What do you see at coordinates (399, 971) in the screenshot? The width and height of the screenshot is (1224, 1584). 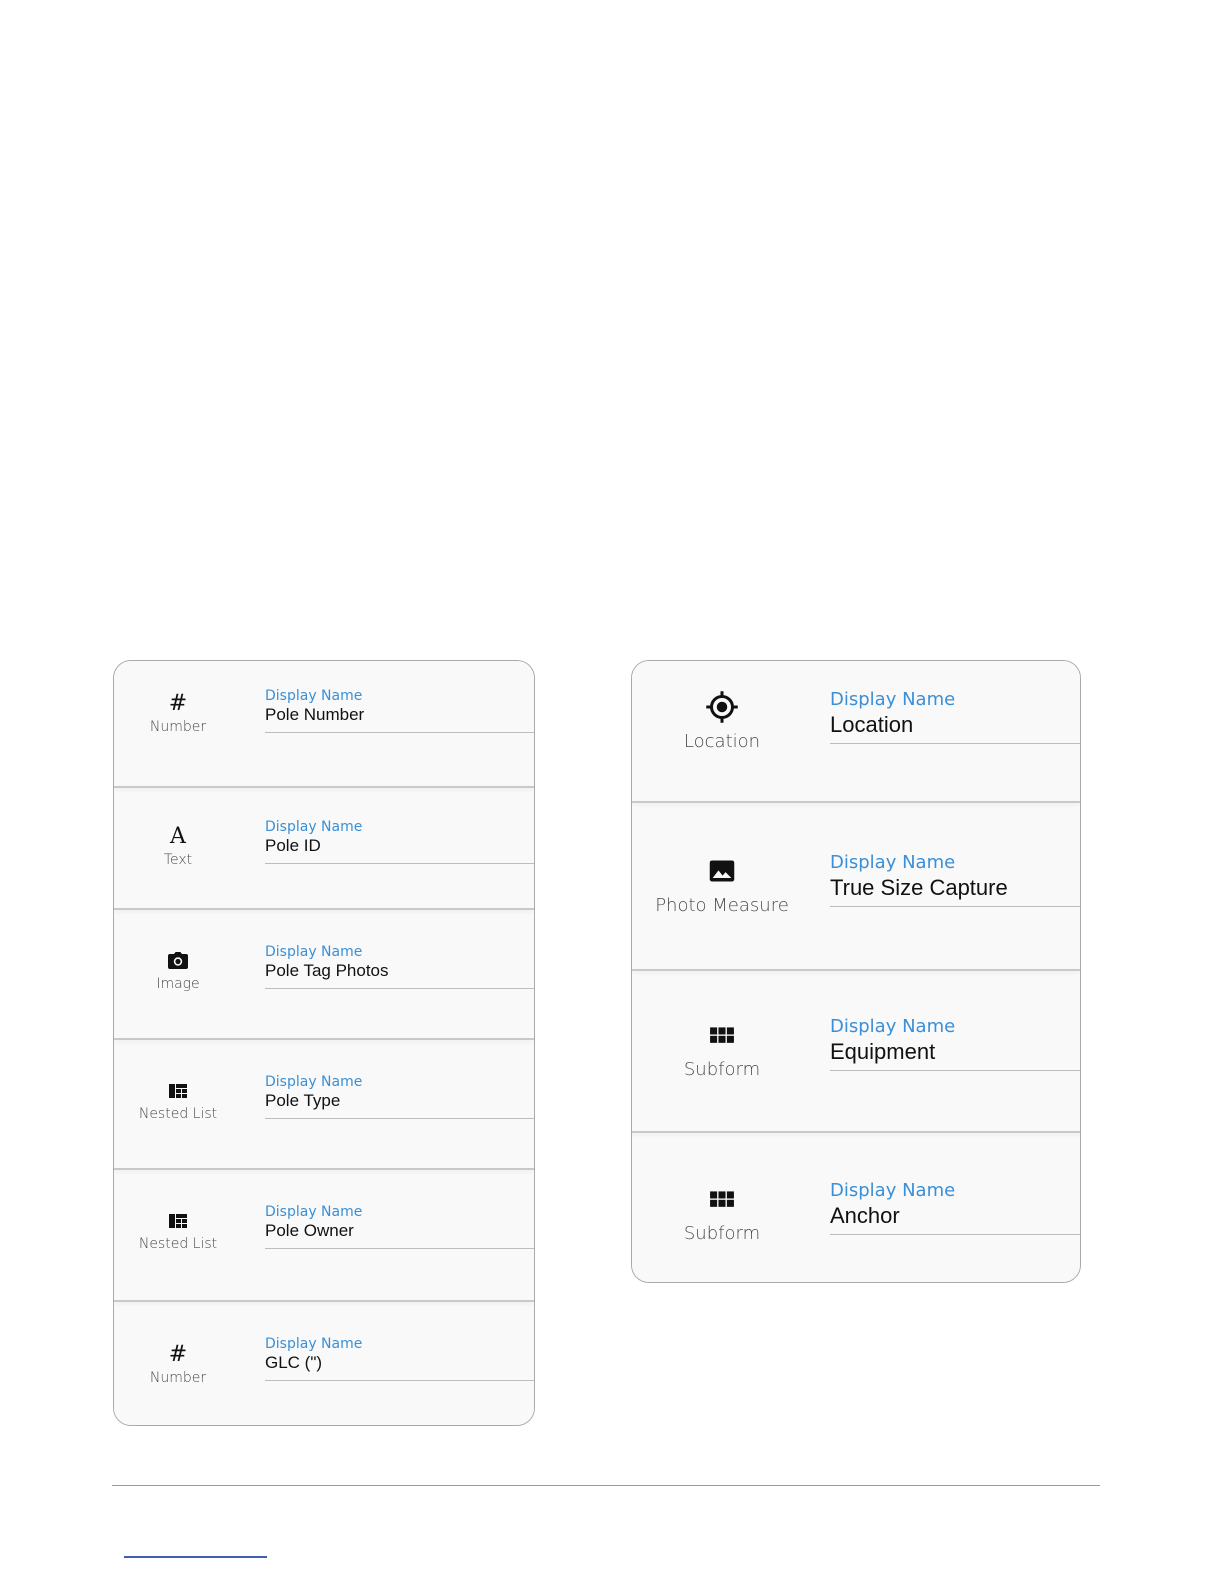 I see `display-name-value: Pole Tag Photos` at bounding box center [399, 971].